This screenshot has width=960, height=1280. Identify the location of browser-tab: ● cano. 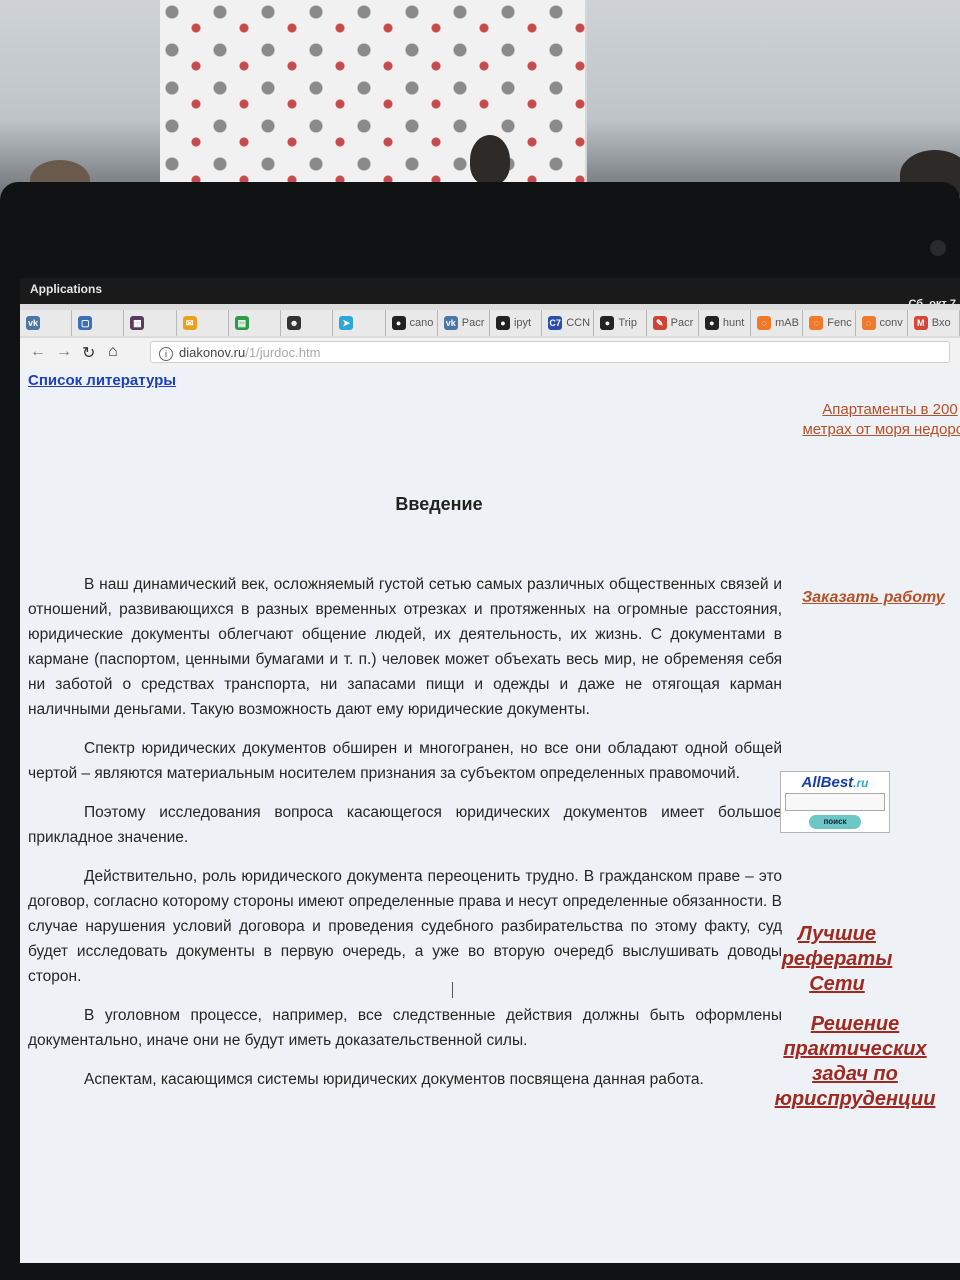
(411, 323).